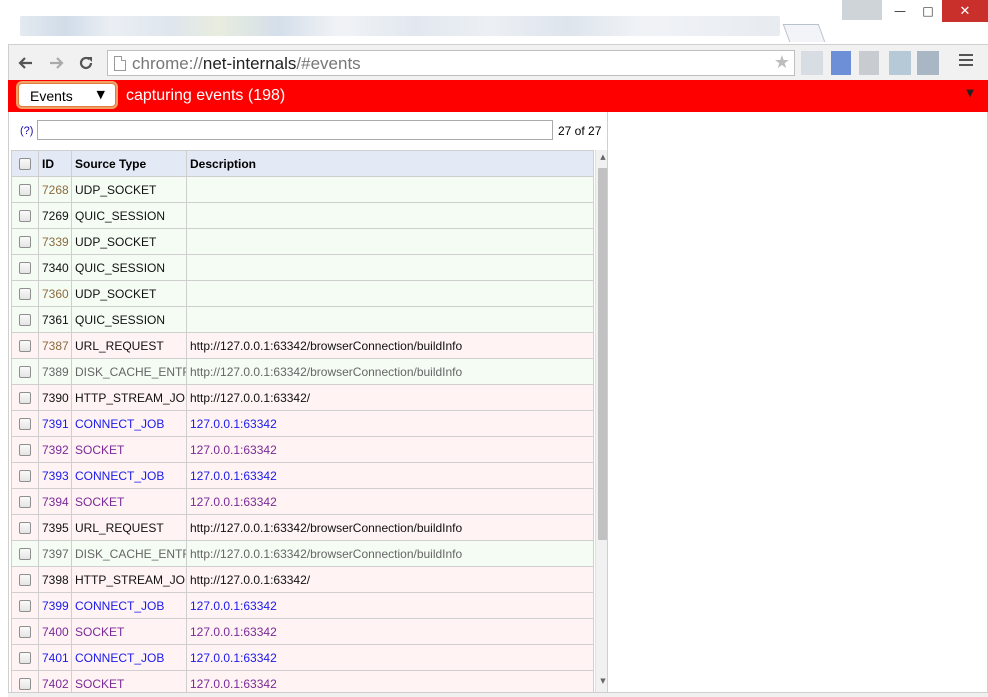 Image resolution: width=988 pixels, height=697 pixels. Describe the element at coordinates (55, 163) in the screenshot. I see `column-header-id: ID` at that location.